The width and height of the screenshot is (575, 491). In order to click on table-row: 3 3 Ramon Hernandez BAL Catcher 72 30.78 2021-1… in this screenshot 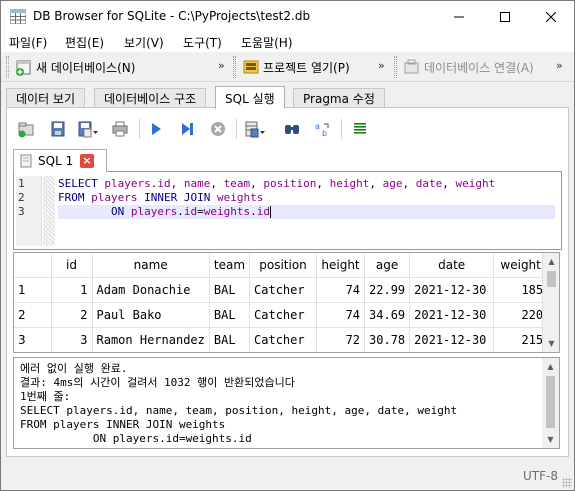, I will do `click(281, 339)`.